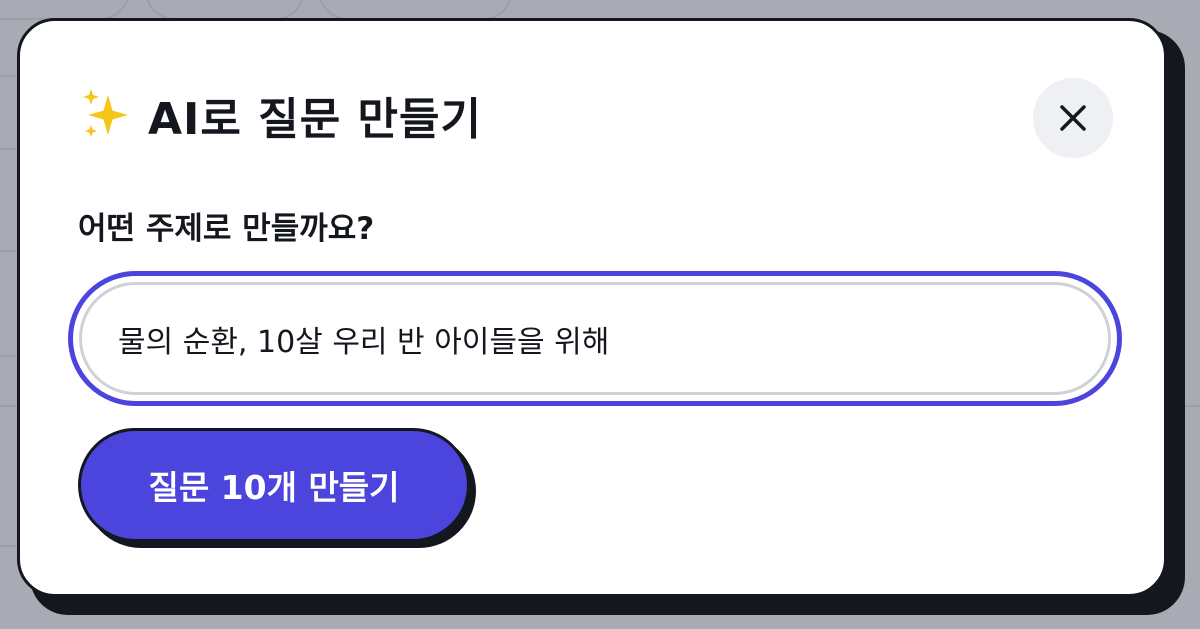 The width and height of the screenshot is (1200, 629). I want to click on dialog-header: AI로 질문 만들기, so click(280, 115).